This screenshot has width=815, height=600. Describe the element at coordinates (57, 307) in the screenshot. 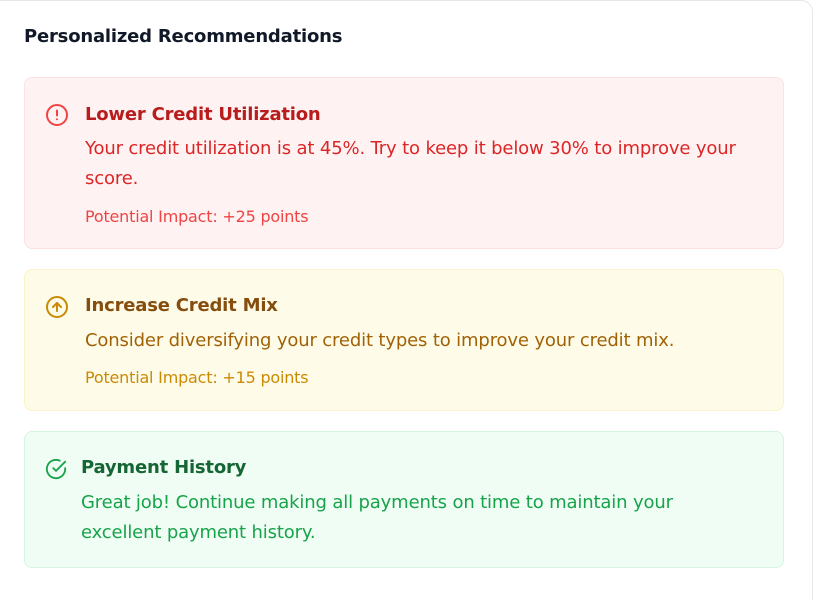

I see `arrow-up-circle-icon` at that location.